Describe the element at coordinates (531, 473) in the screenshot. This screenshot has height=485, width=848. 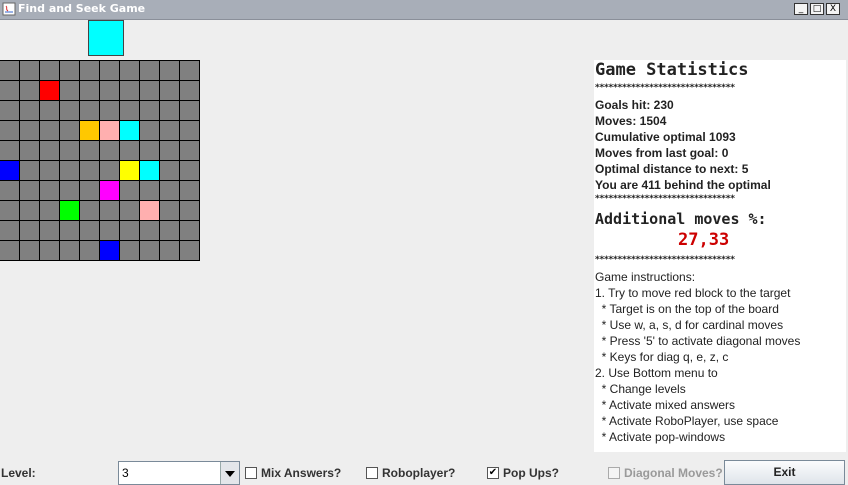
I see `popups-label: Pop Ups?` at that location.